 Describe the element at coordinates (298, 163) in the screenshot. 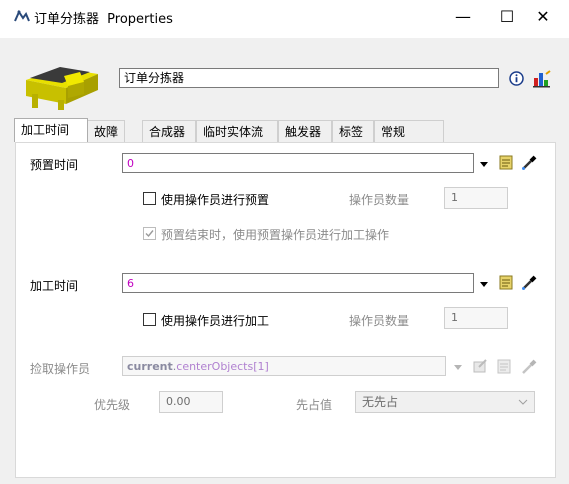

I see `setup-time-field: 0` at that location.